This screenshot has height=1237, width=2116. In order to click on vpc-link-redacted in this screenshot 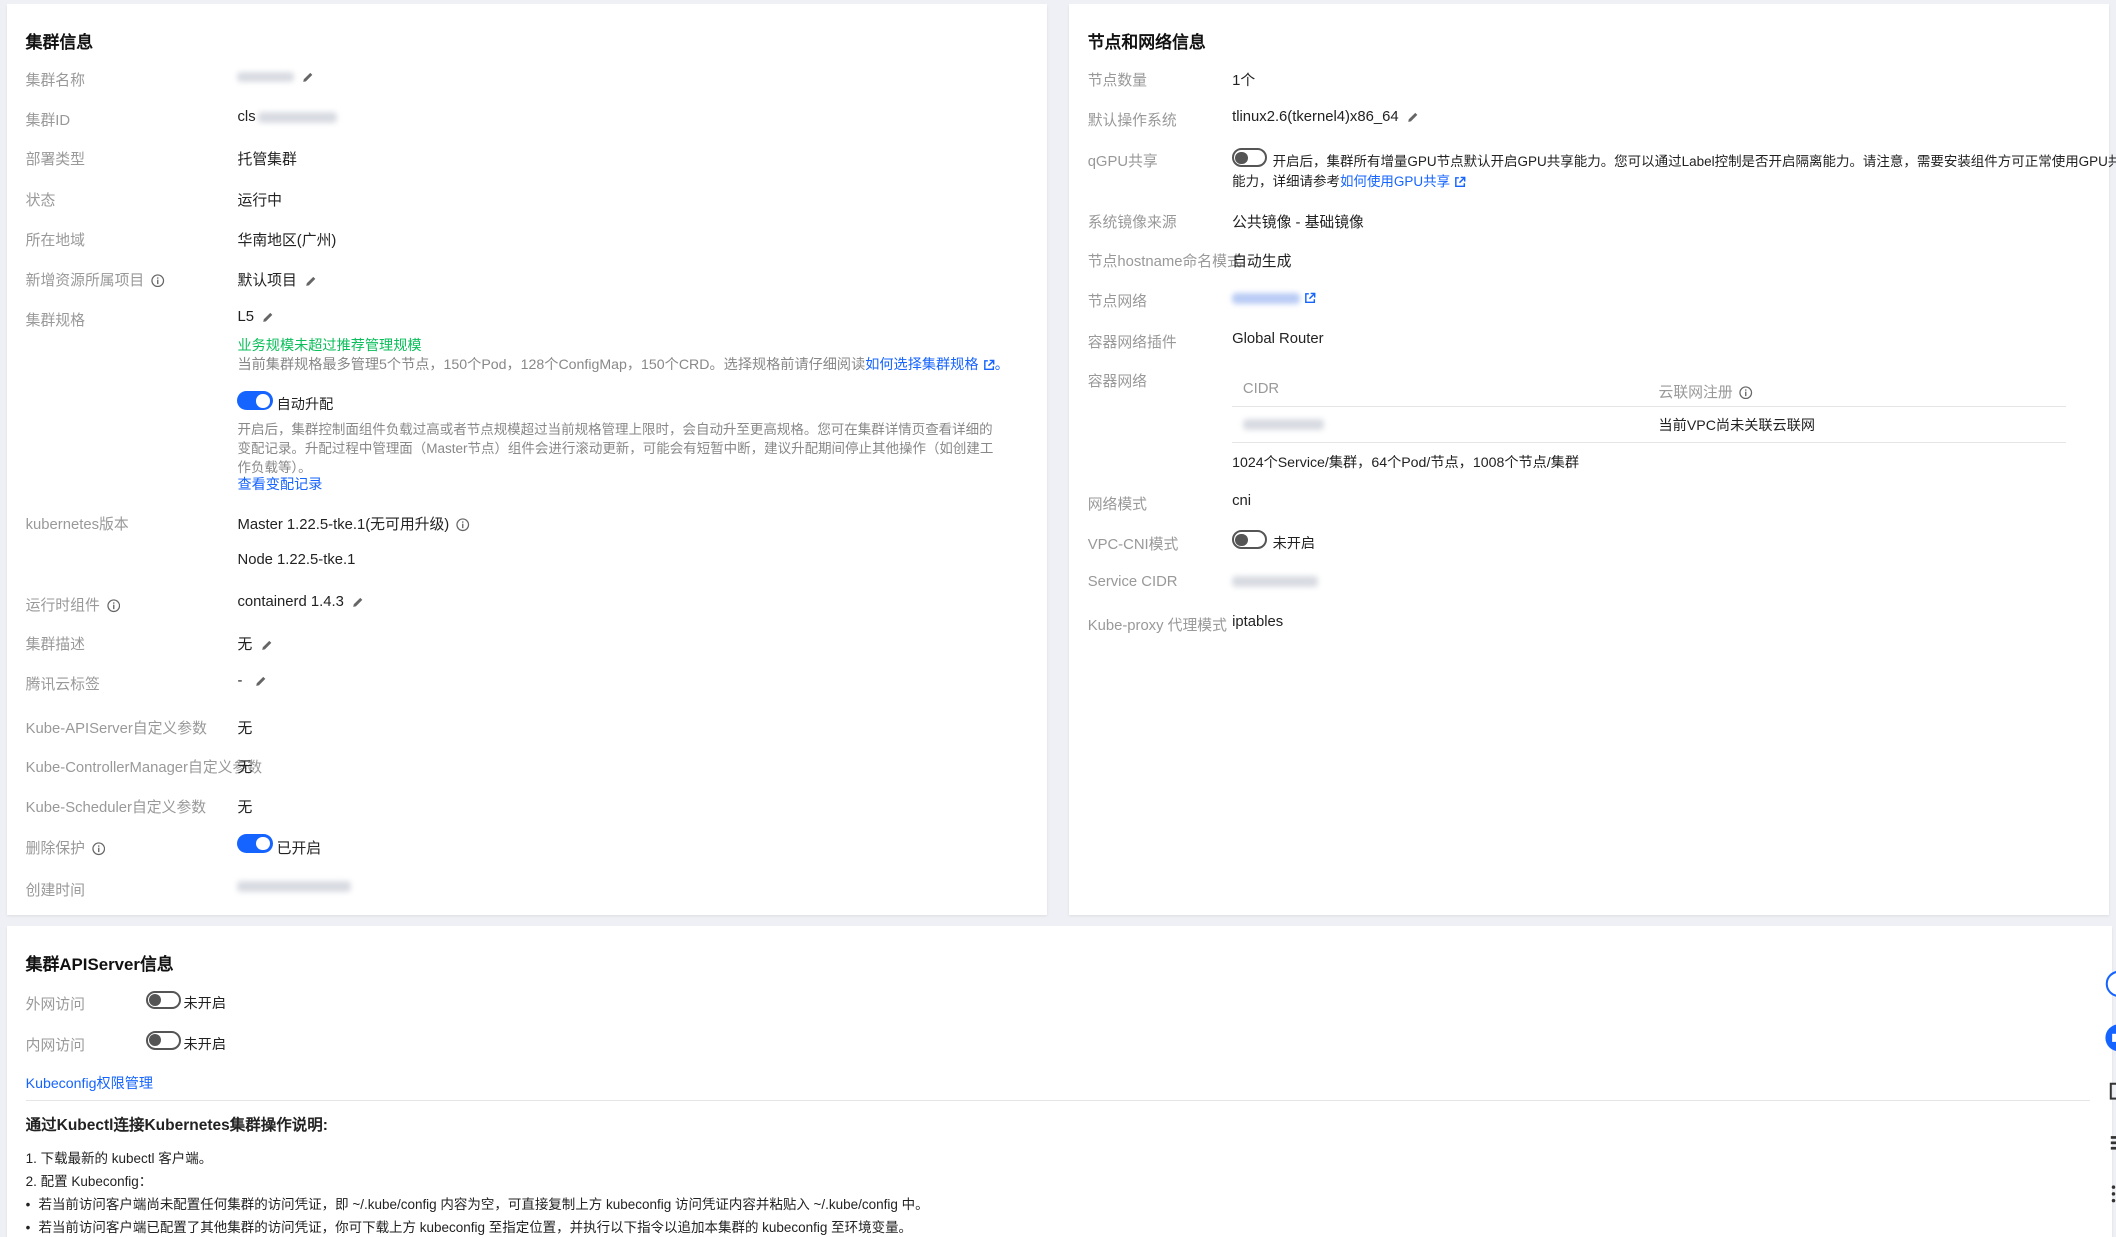, I will do `click(1266, 298)`.